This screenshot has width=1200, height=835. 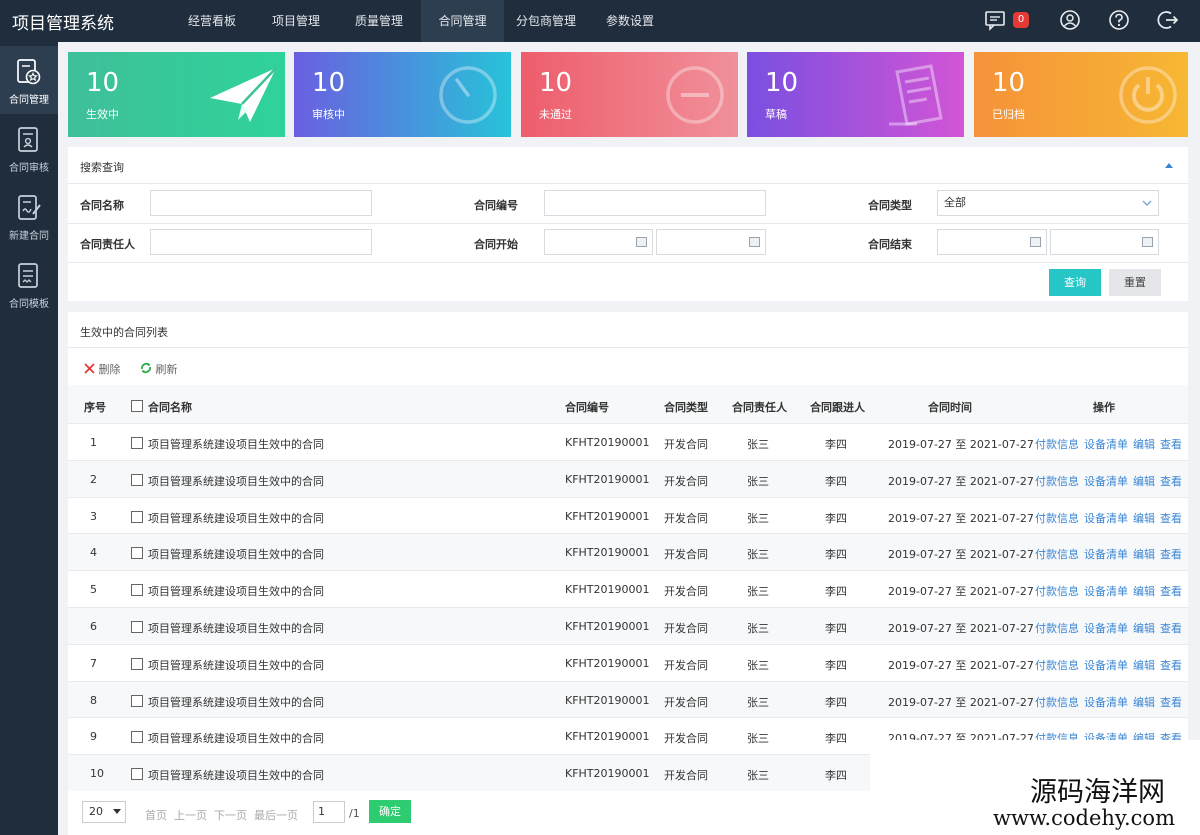 What do you see at coordinates (93, 700) in the screenshot?
I see `row-seq: 8` at bounding box center [93, 700].